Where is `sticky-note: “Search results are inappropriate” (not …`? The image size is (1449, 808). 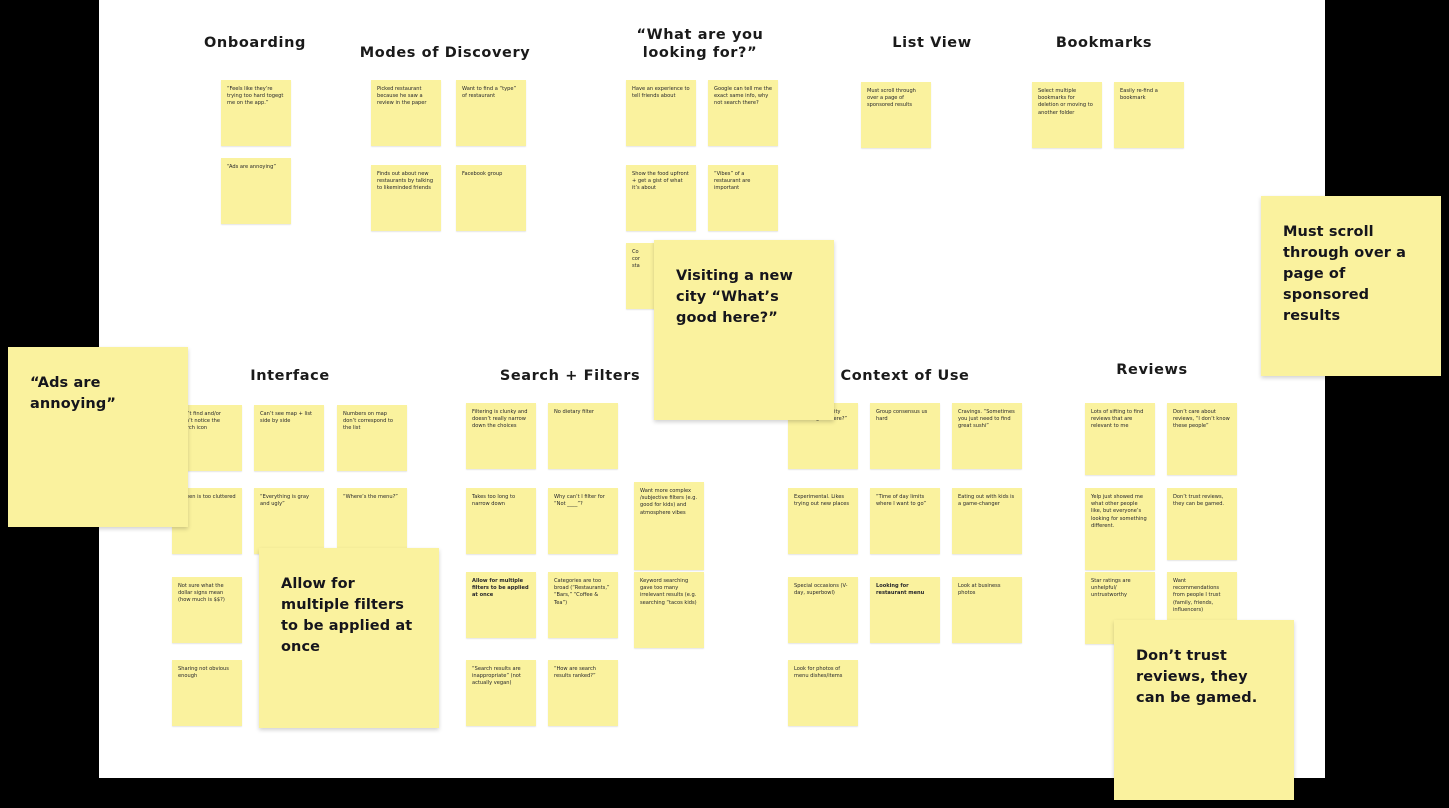 sticky-note: “Search results are inappropriate” (not … is located at coordinates (501, 693).